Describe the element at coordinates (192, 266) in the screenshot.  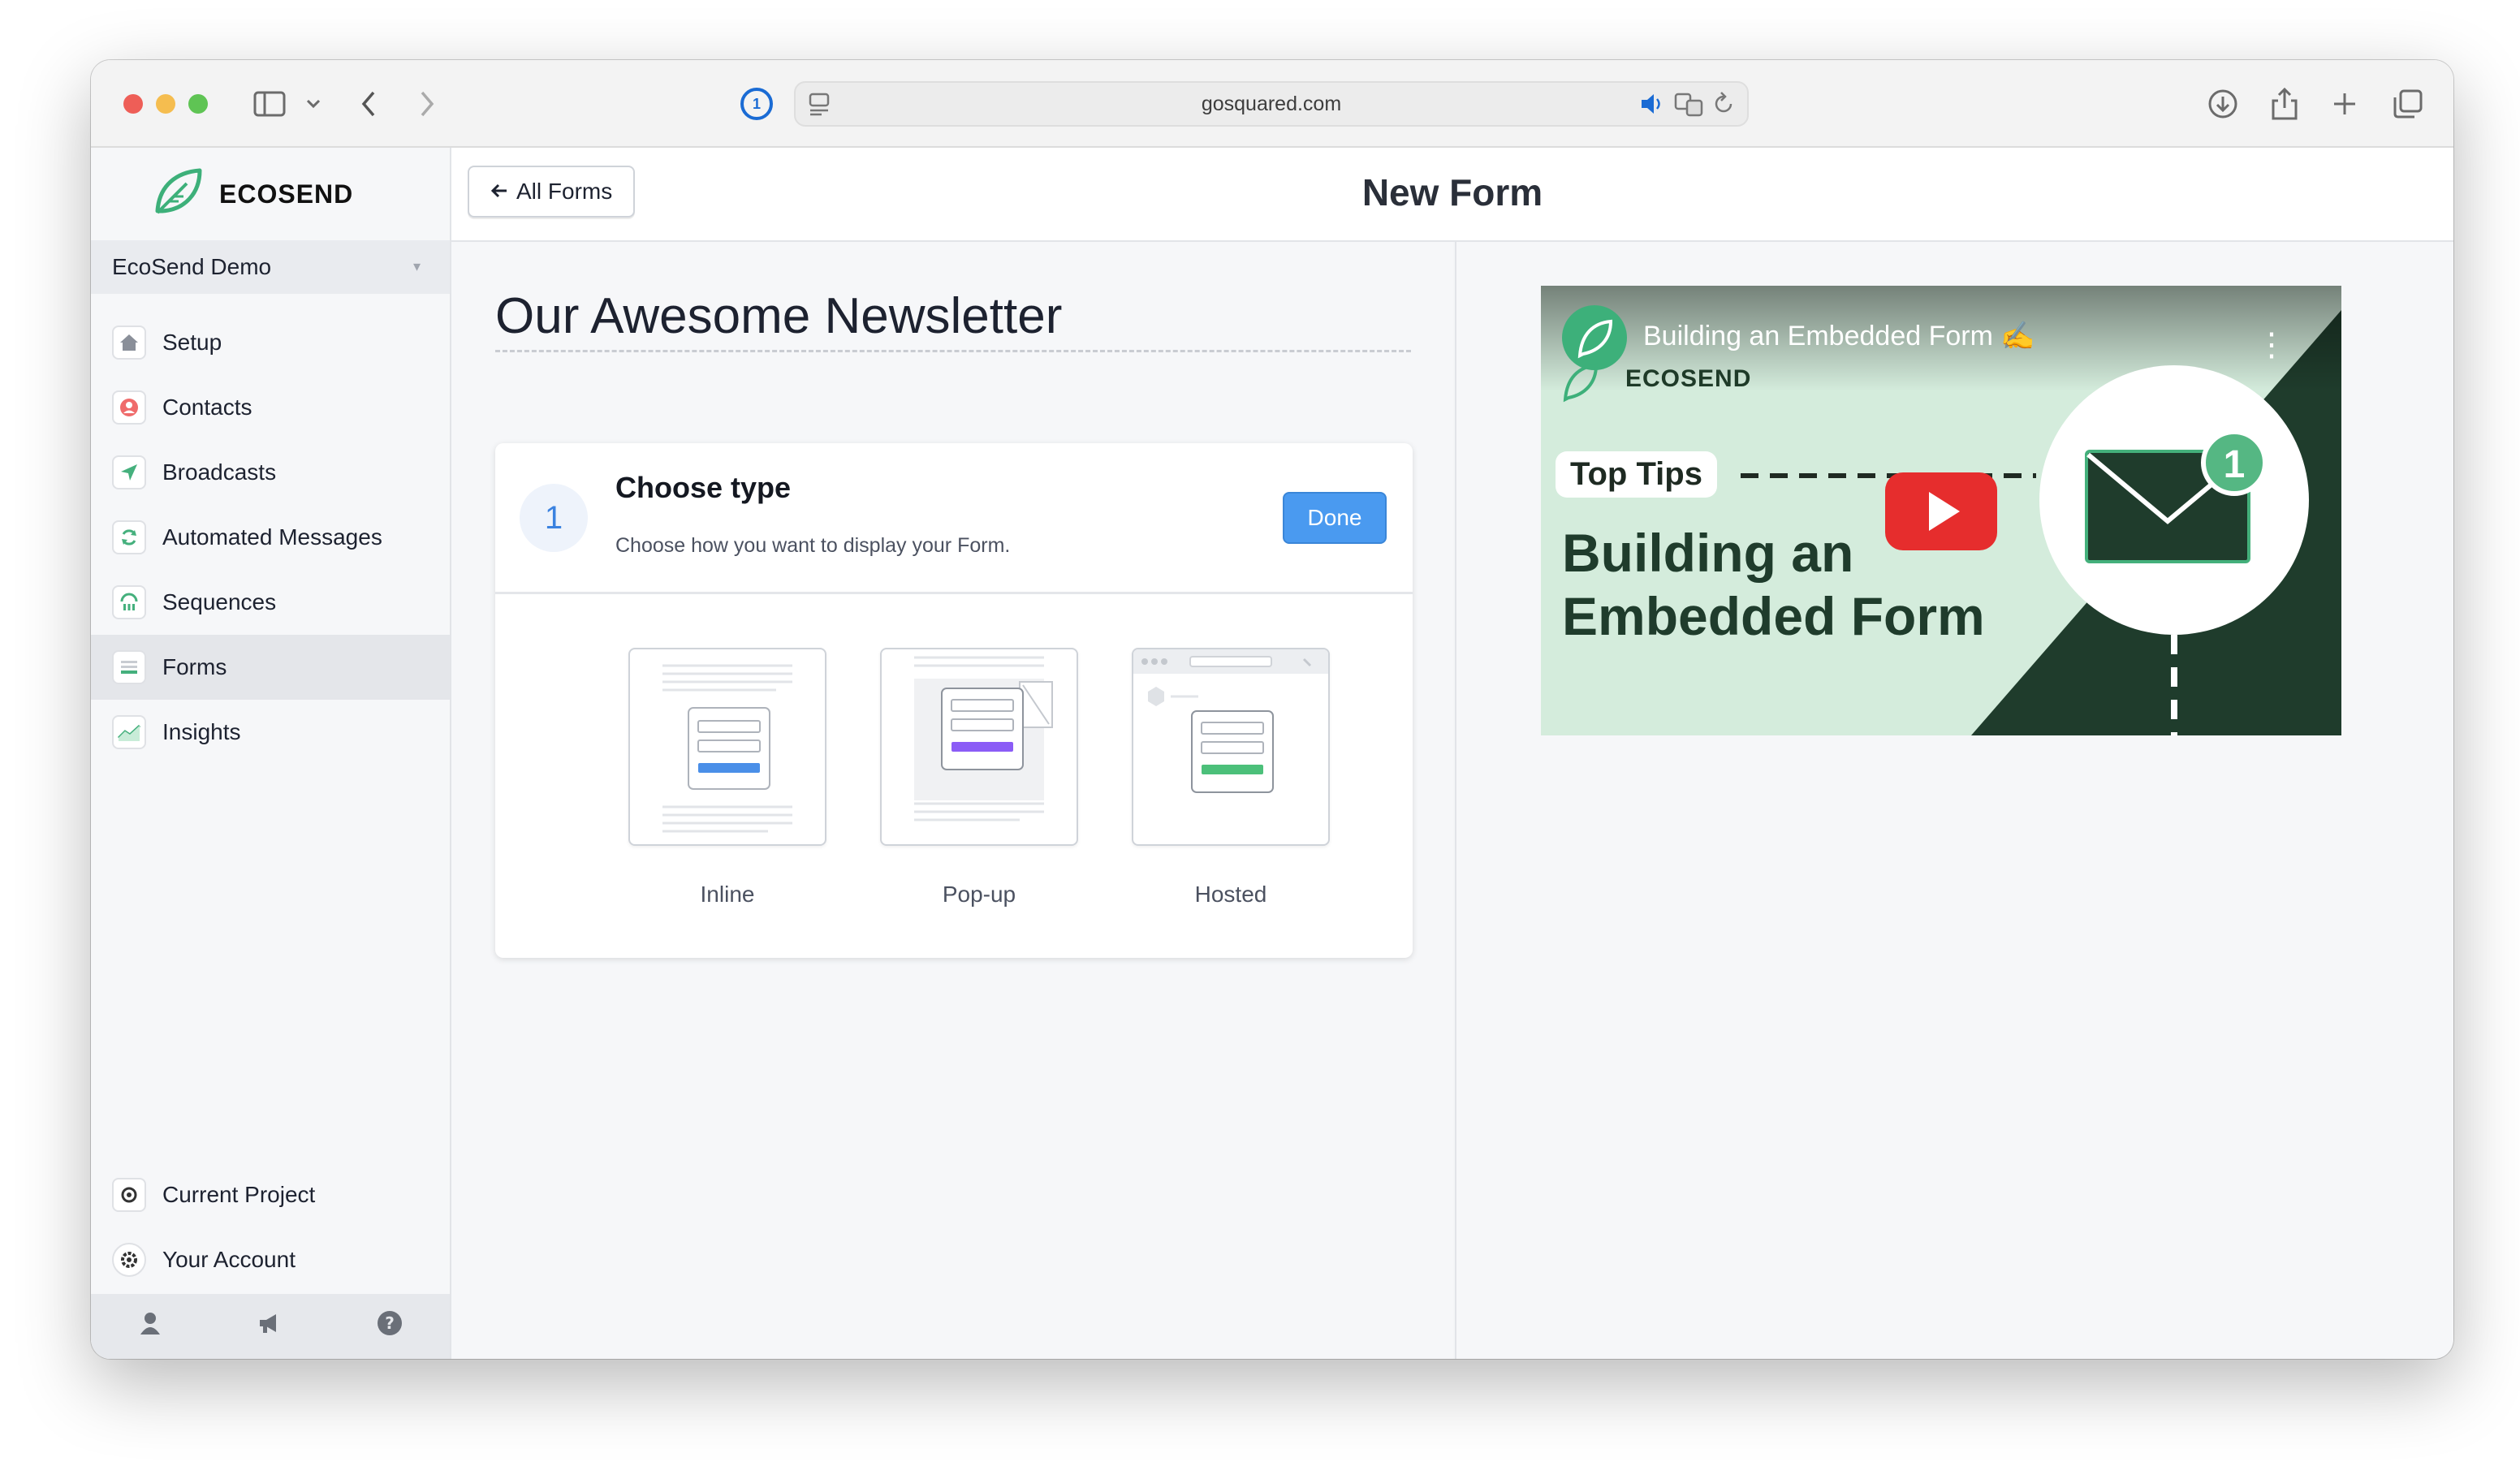
I see `project-name: EcoSend Demo` at that location.